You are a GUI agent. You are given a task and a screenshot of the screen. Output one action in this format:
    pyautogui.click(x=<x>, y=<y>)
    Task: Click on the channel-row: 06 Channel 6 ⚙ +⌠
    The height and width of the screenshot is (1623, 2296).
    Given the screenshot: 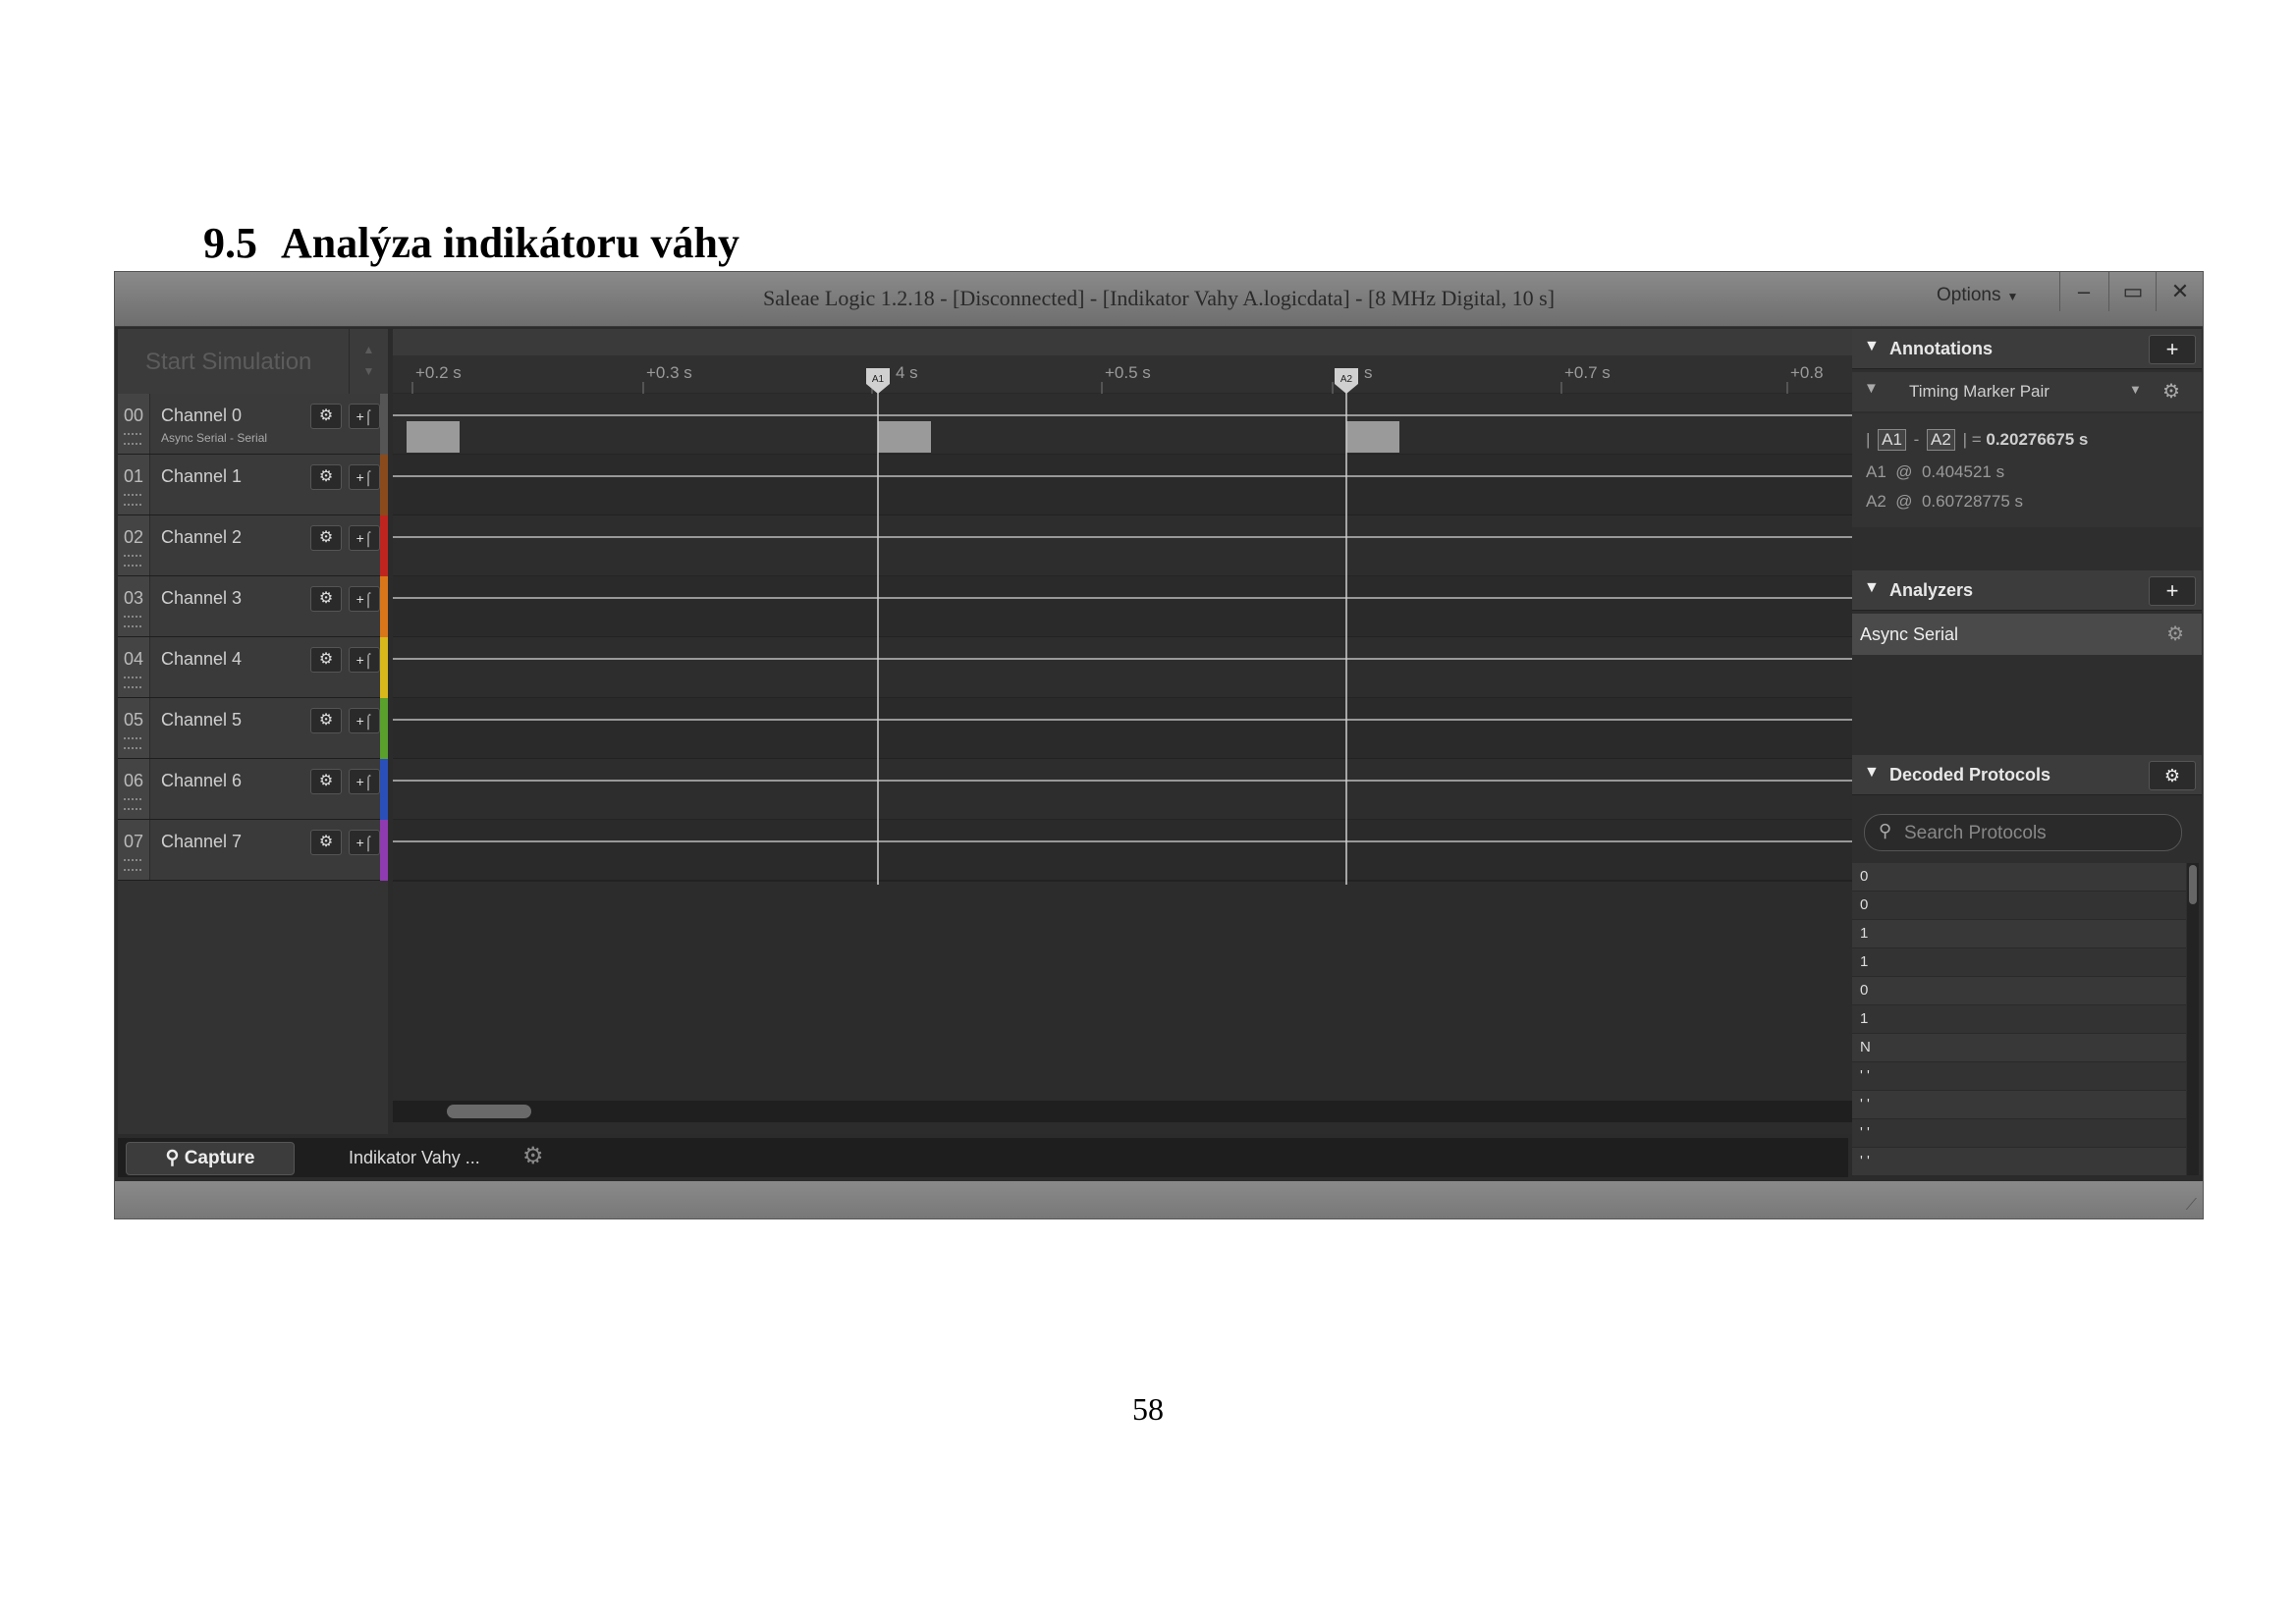 What is the action you would take?
    pyautogui.click(x=253, y=789)
    